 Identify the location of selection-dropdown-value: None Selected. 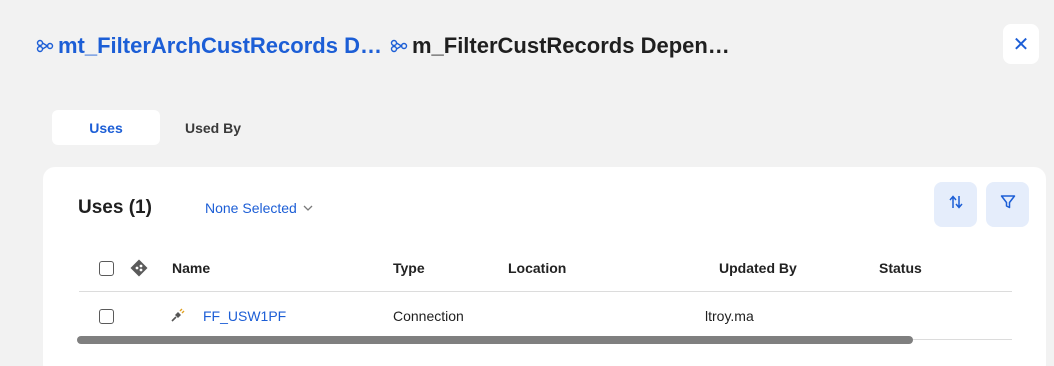
(251, 208).